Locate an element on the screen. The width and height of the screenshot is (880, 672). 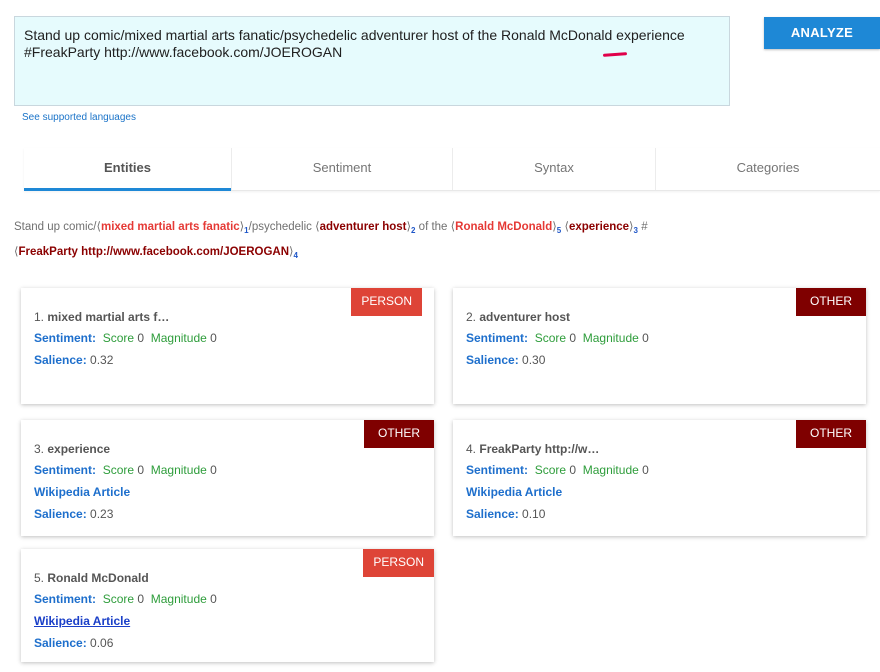
plain-text: Stand up comic/ is located at coordinates (55, 227).